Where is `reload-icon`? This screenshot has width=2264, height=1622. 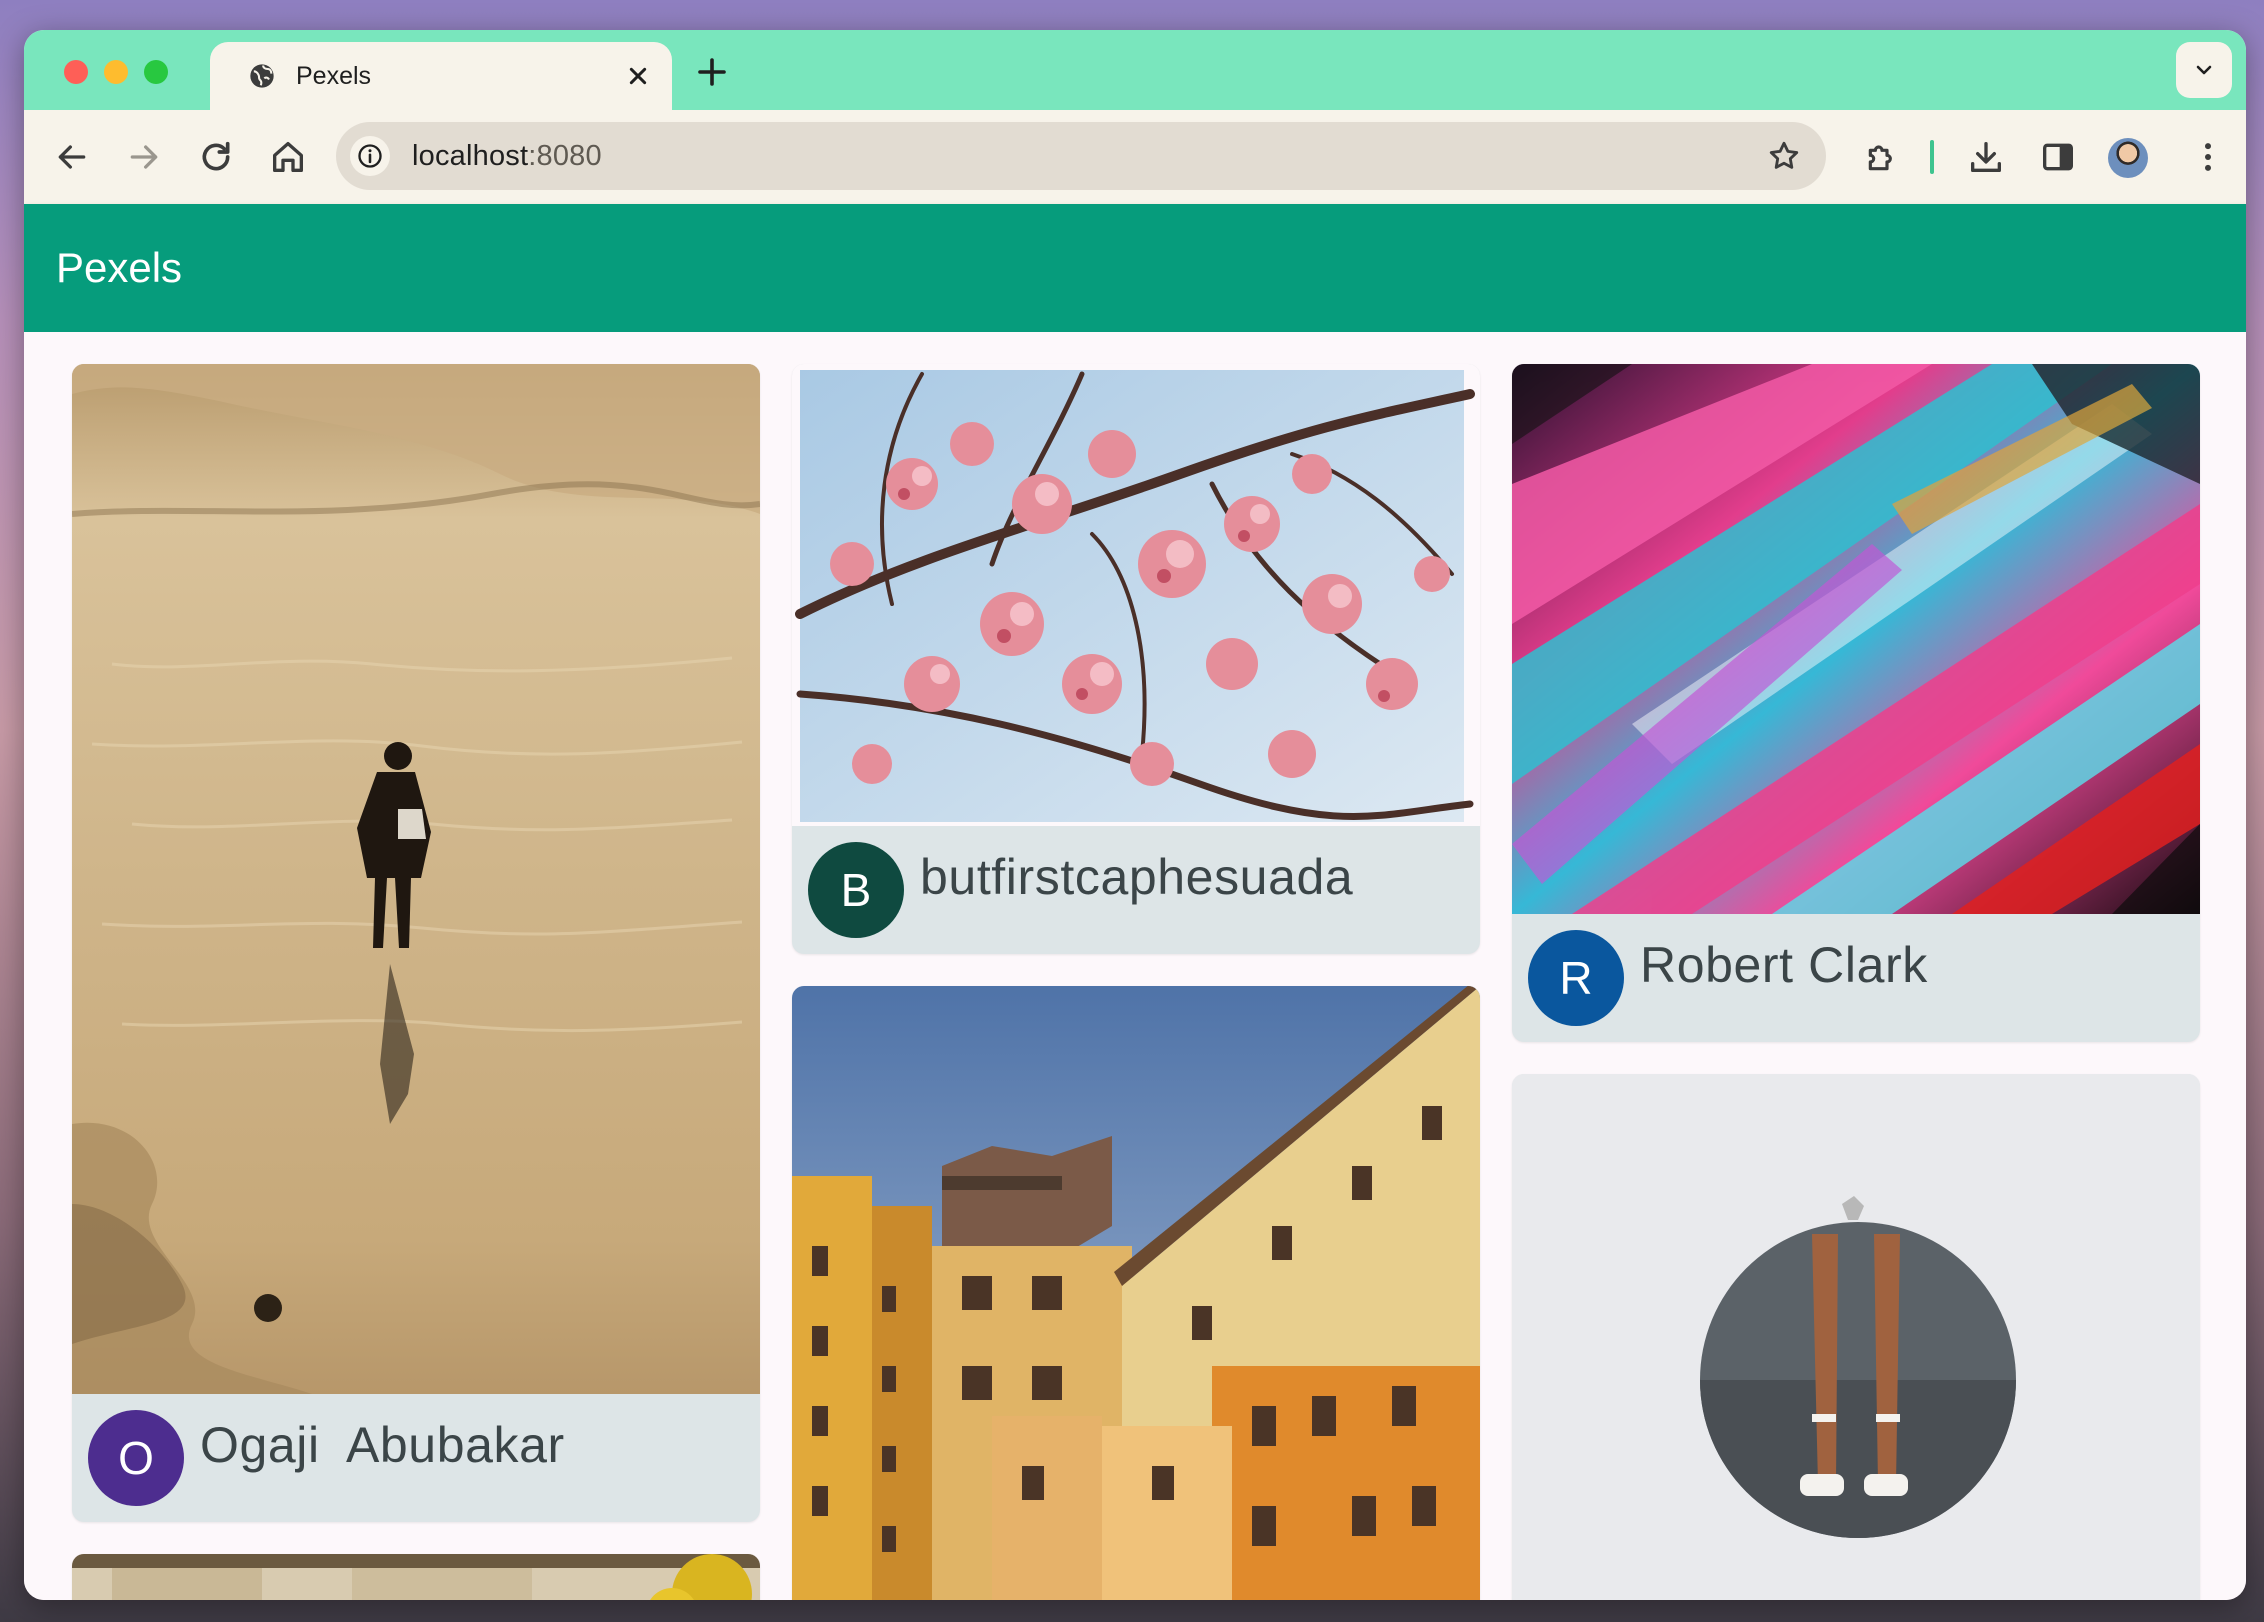 reload-icon is located at coordinates (216, 157).